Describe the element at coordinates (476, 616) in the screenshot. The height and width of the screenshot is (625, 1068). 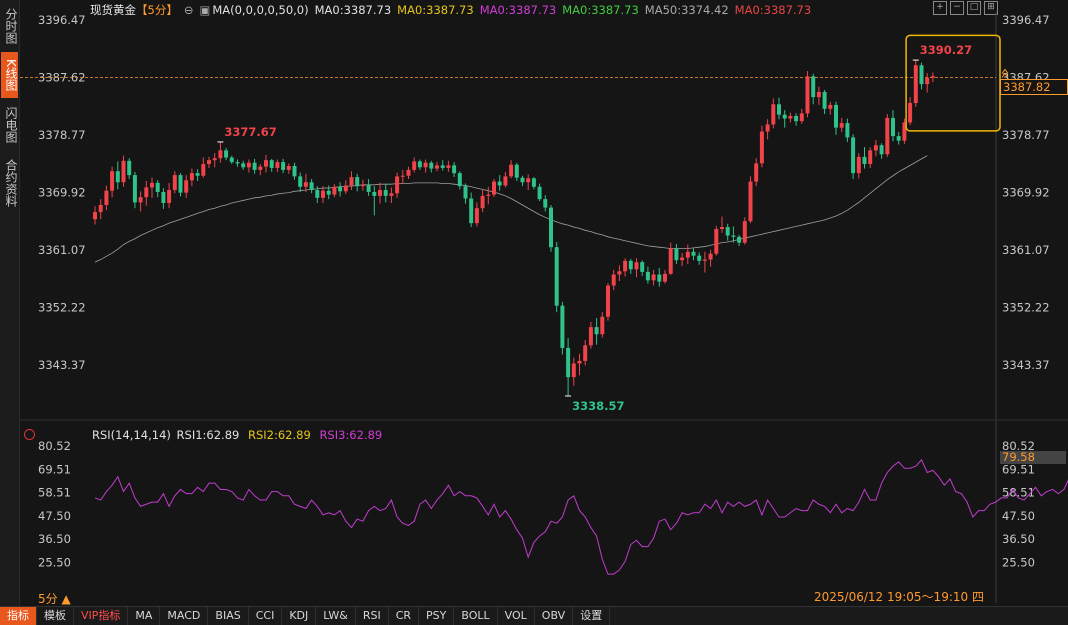
I see `toolbar-item-12: BOLL` at that location.